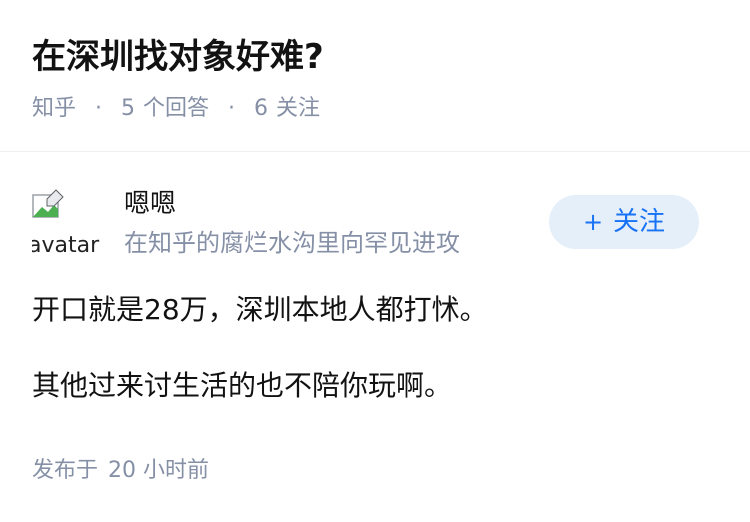 The height and width of the screenshot is (522, 750). Describe the element at coordinates (377, 109) in the screenshot. I see `question-meta: 知乎 · 5 个回答 · 6 关注` at that location.